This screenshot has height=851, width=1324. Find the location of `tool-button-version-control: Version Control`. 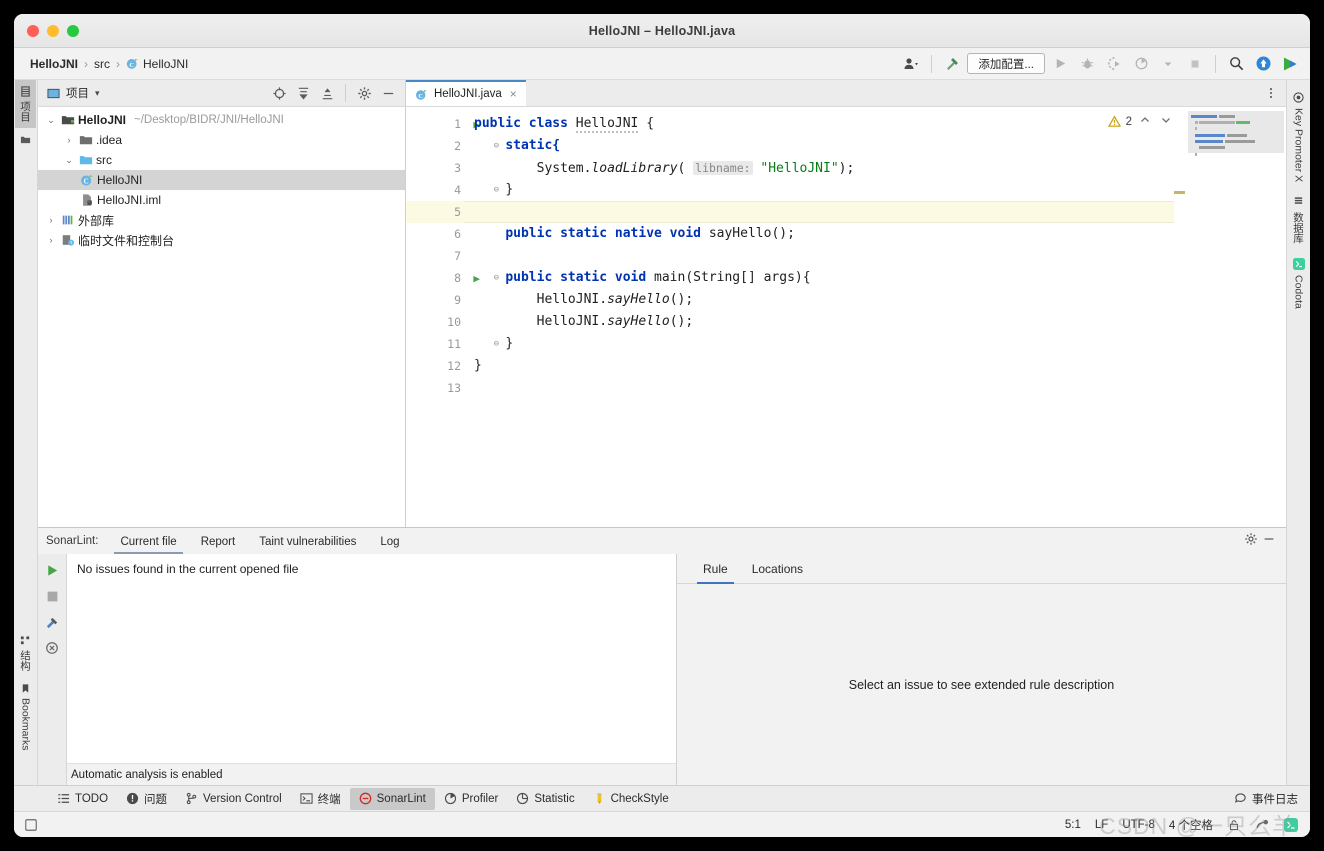

tool-button-version-control: Version Control is located at coordinates (233, 799).